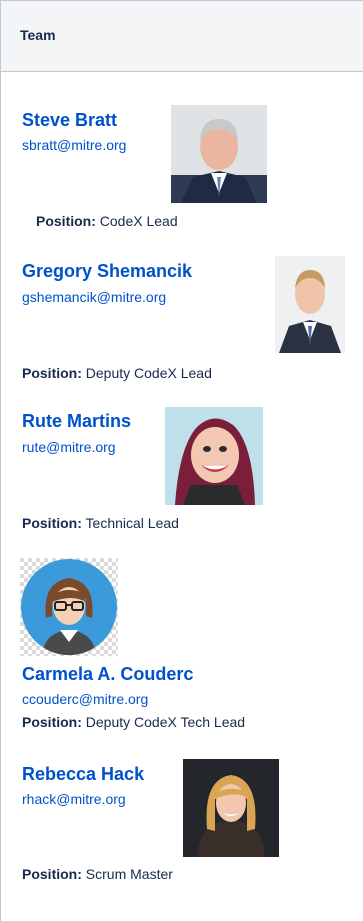  What do you see at coordinates (132, 523) in the screenshot?
I see `position-value: Technical Lead` at bounding box center [132, 523].